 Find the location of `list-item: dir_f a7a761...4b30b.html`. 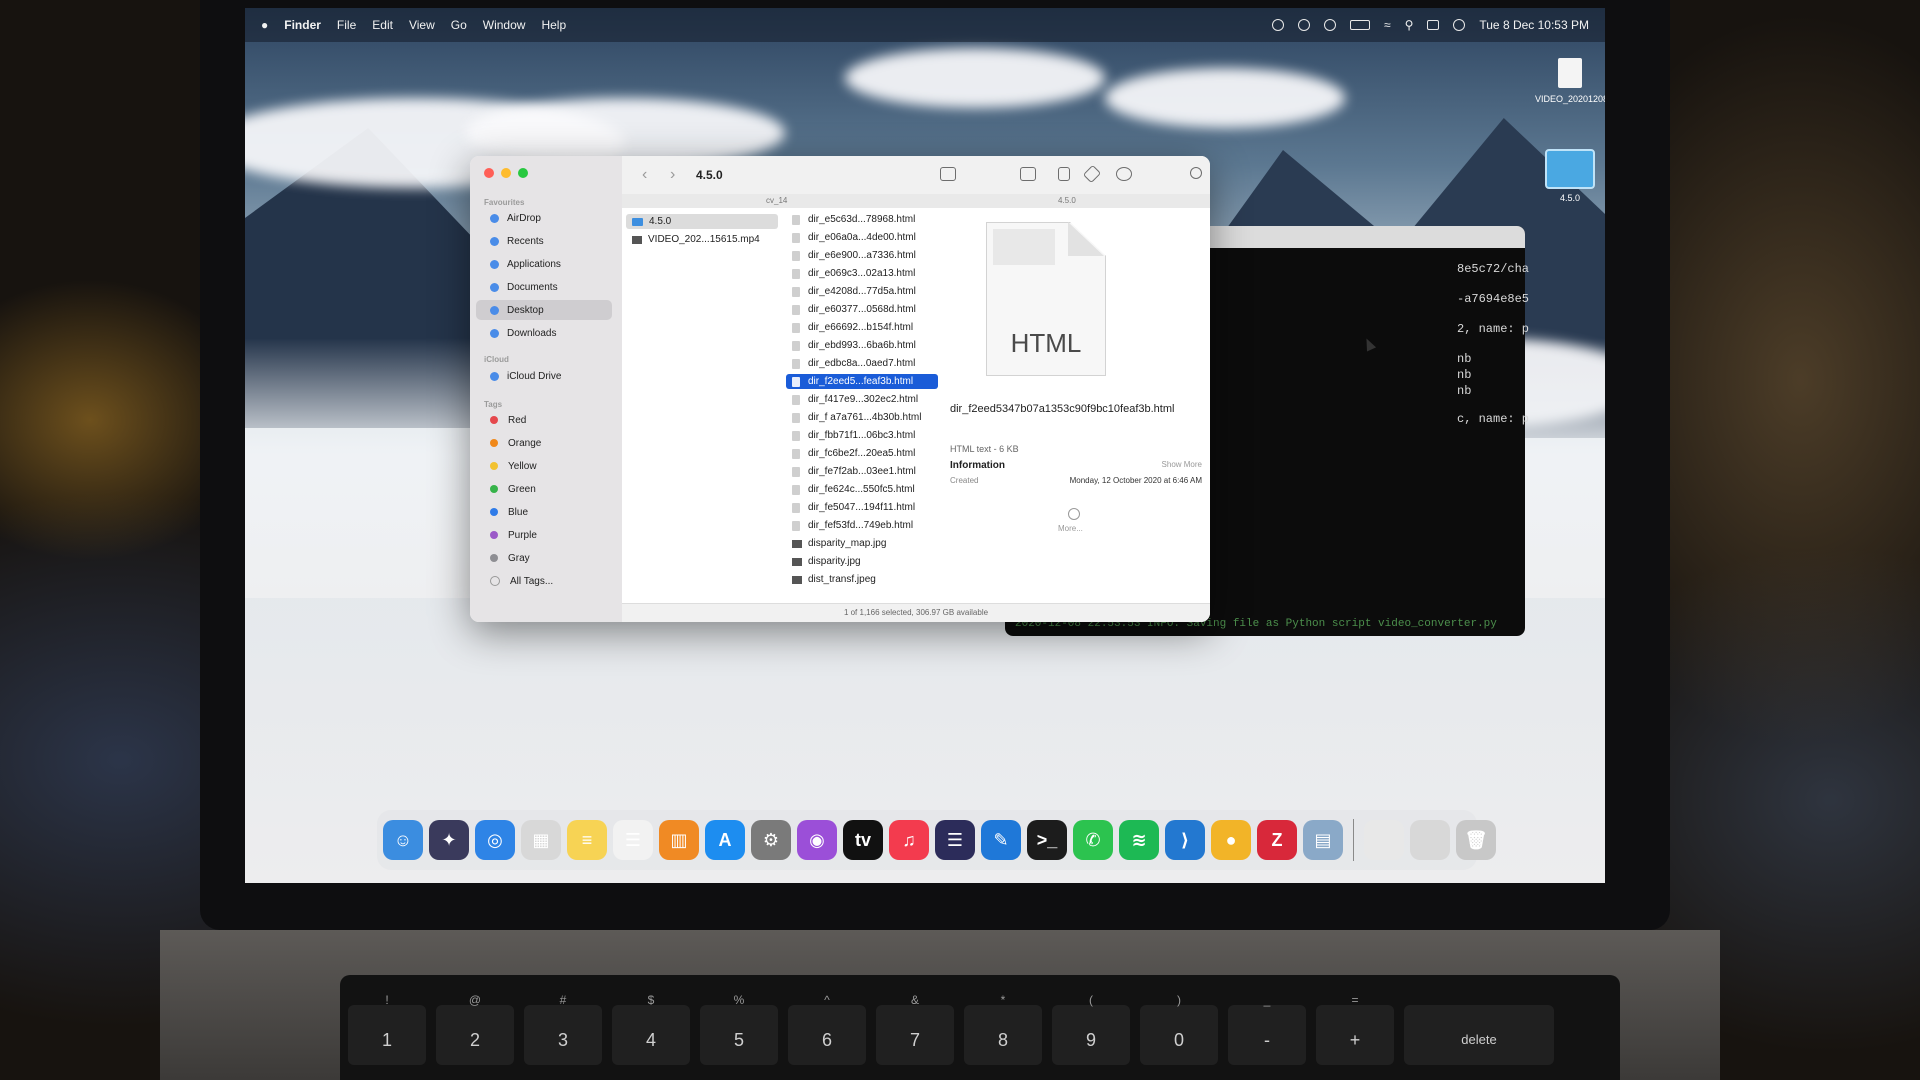

list-item: dir_f a7a761...4b30b.html is located at coordinates (862, 417).